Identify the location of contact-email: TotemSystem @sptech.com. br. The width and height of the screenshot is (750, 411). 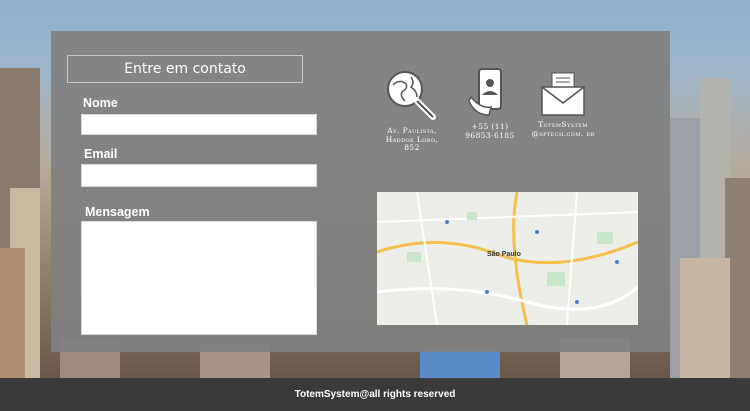
(563, 104).